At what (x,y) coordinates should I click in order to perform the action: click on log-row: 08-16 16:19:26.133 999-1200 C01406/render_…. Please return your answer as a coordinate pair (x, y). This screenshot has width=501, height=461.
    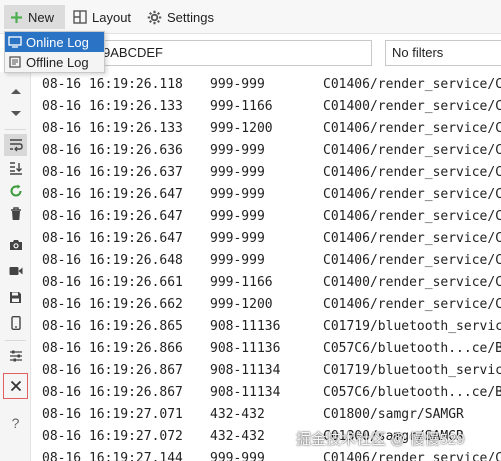
    Looking at the image, I should click on (266, 129).